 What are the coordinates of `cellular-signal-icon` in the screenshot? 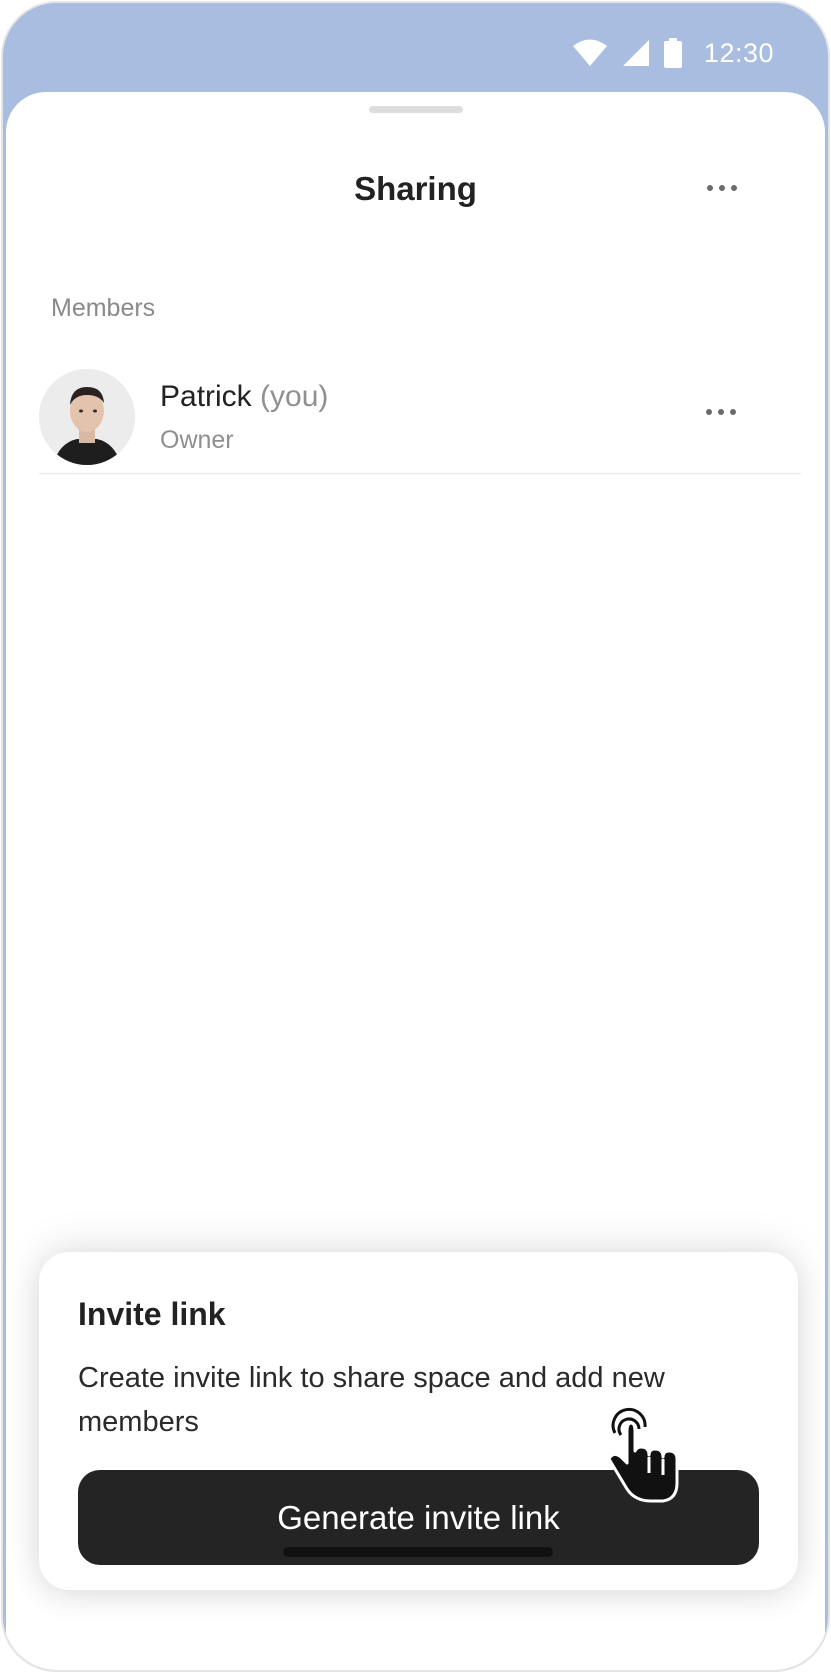 It's located at (635, 53).